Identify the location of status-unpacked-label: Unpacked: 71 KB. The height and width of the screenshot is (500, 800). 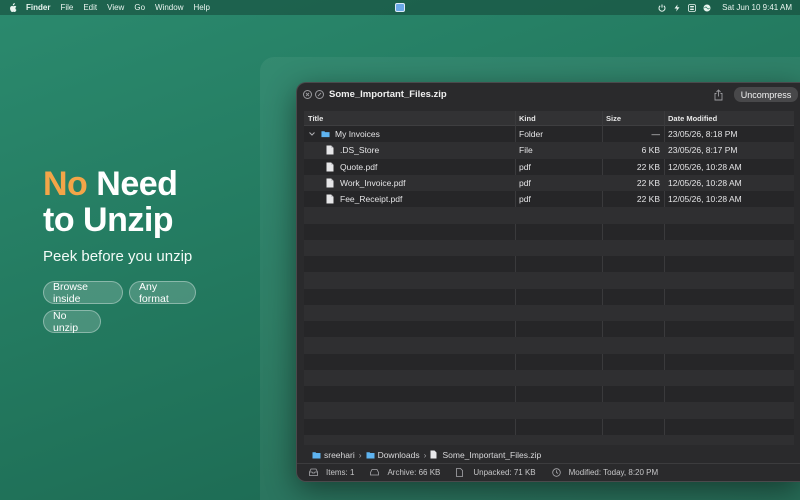
(504, 472).